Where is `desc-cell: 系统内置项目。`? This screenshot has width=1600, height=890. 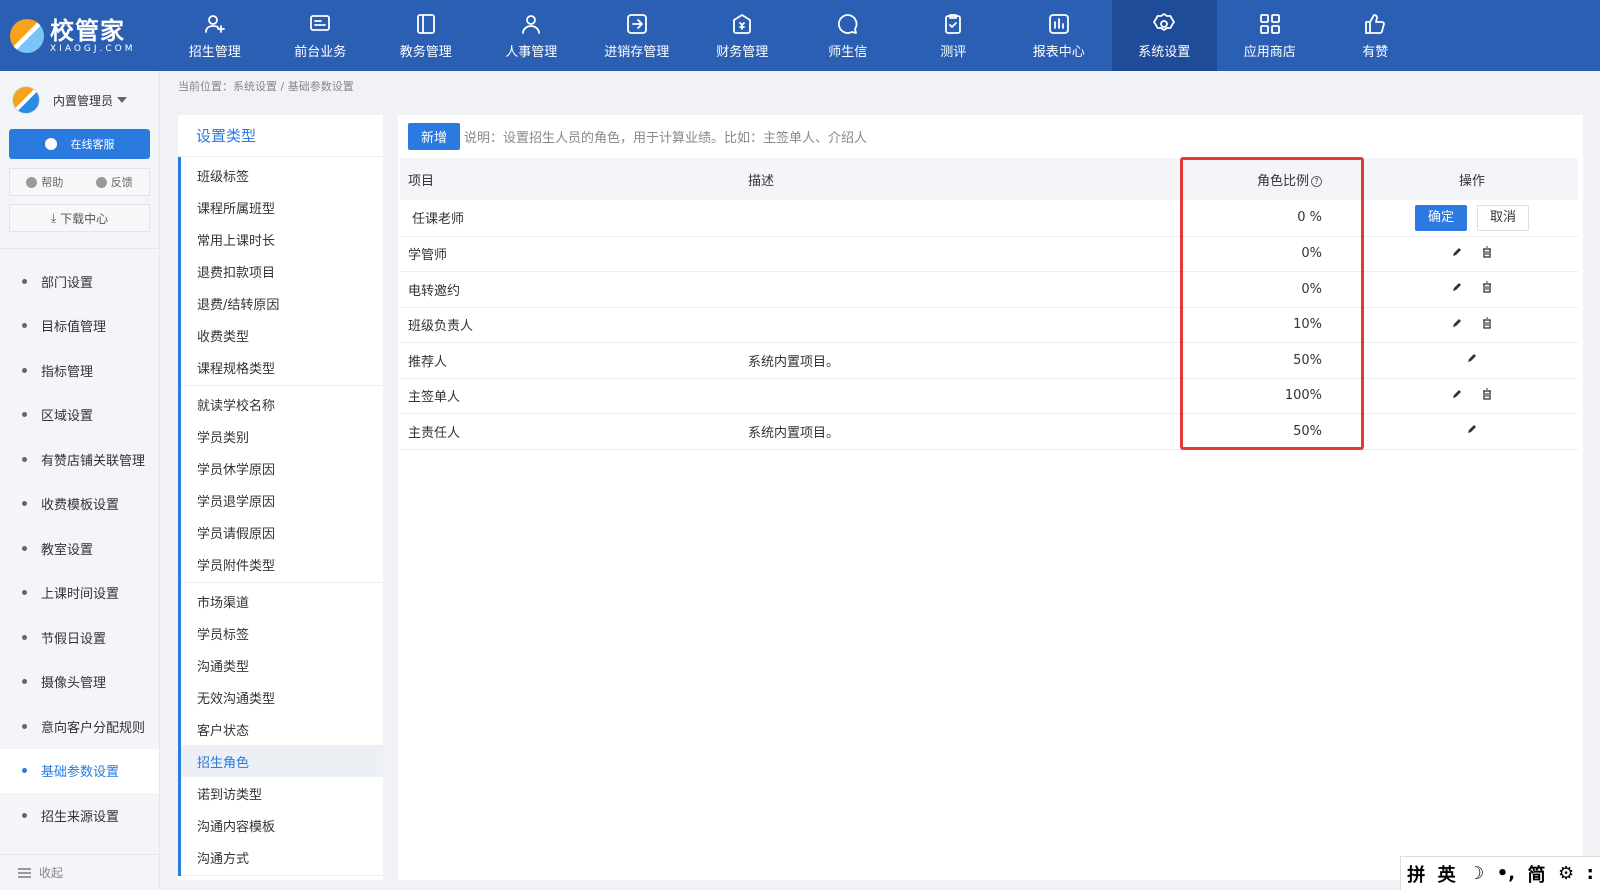 desc-cell: 系统内置项目。 is located at coordinates (961, 360).